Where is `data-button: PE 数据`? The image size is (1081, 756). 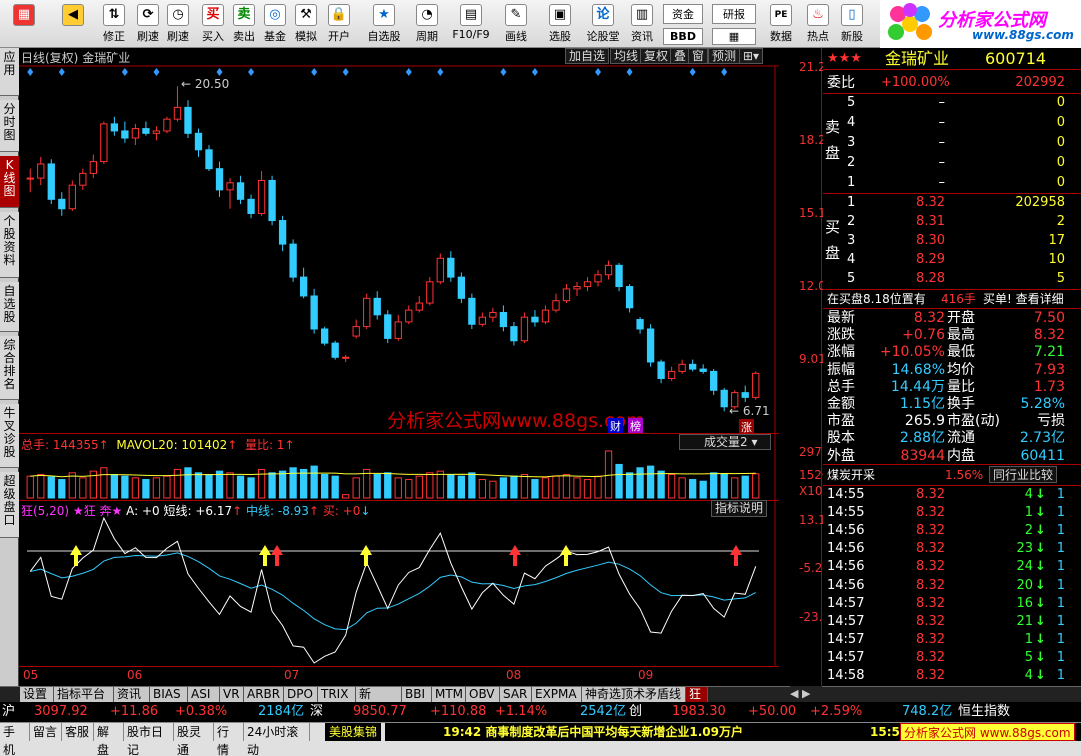
data-button: PE 数据 is located at coordinates (781, 24).